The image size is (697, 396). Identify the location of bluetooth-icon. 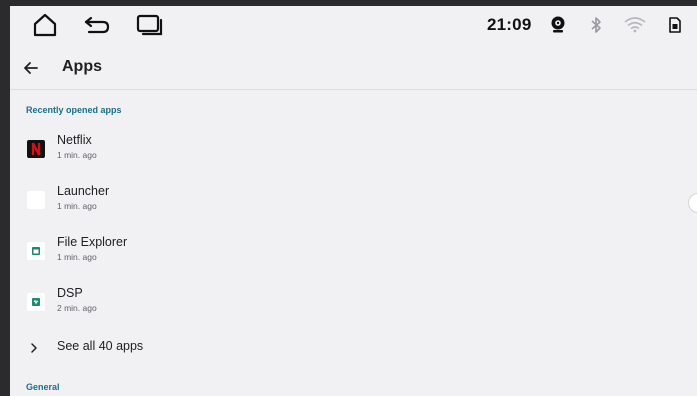
(596, 27).